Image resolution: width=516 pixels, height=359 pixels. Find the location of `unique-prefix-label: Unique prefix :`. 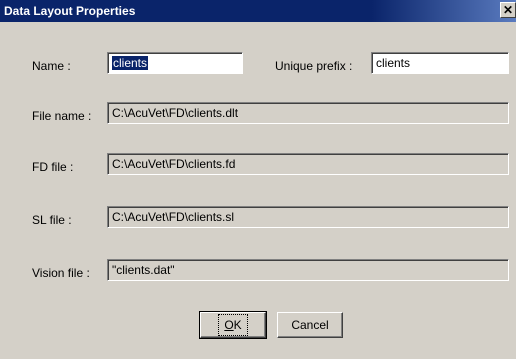

unique-prefix-label: Unique prefix : is located at coordinates (314, 66).